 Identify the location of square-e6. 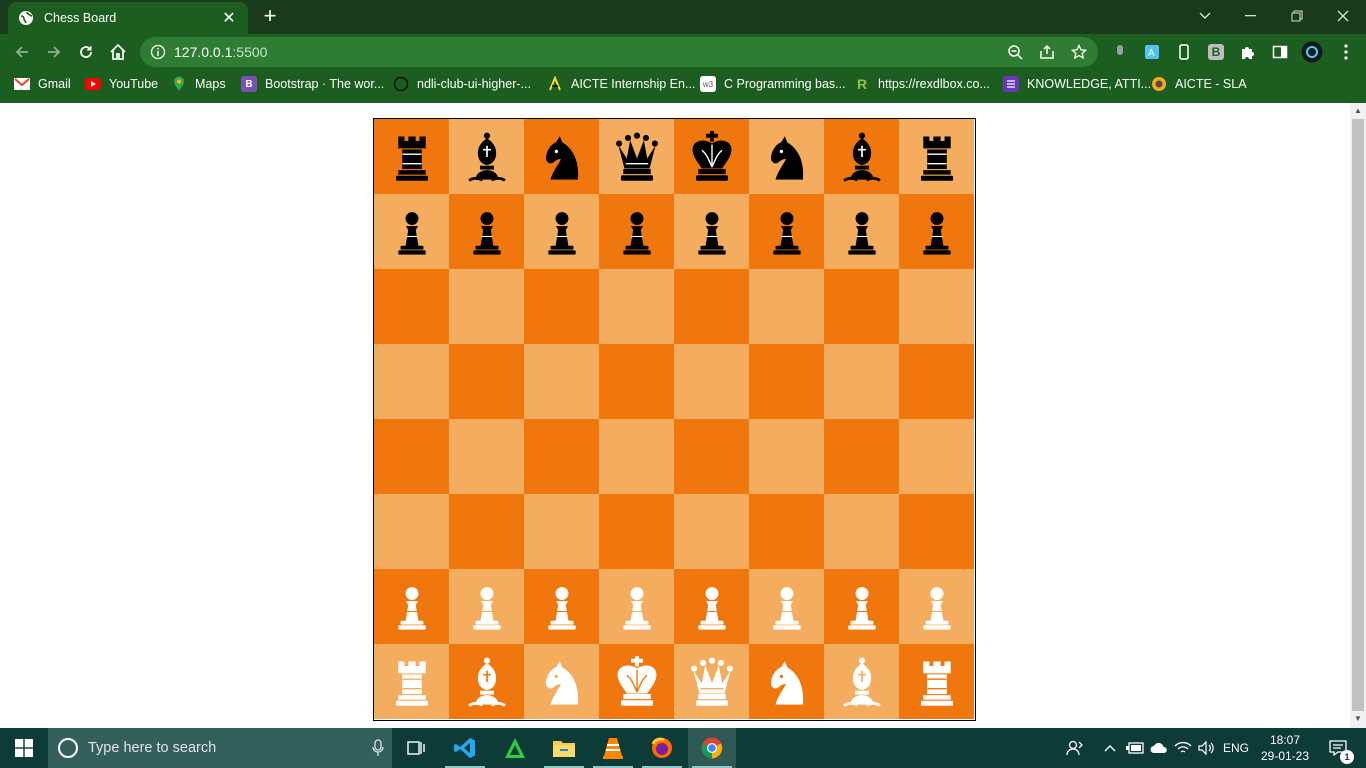
(711, 306).